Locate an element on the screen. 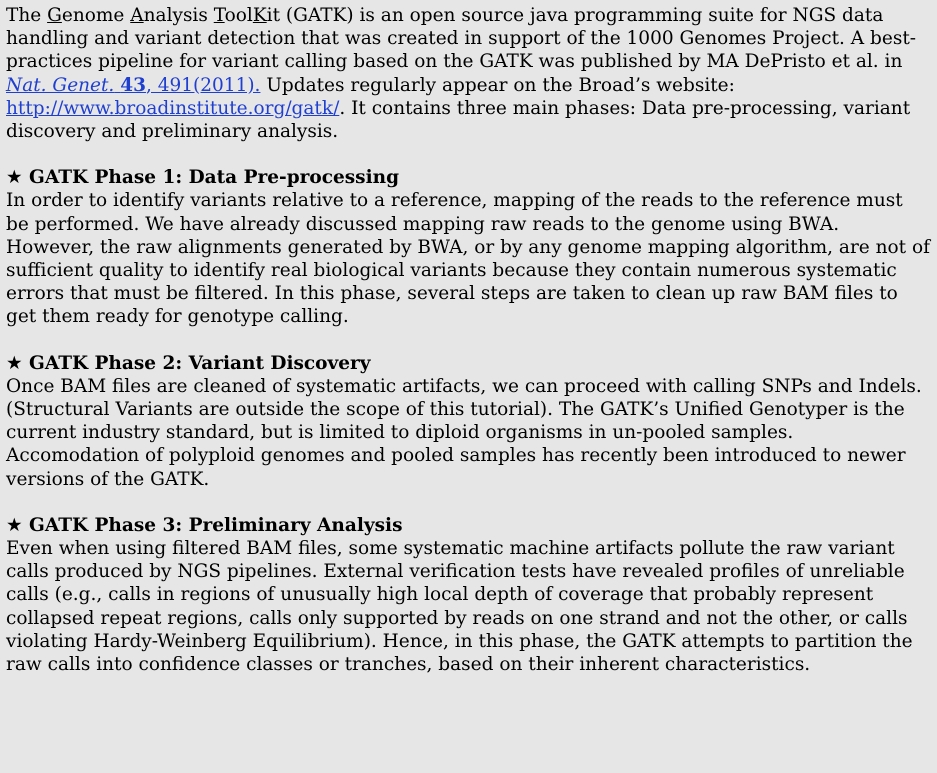 Image resolution: width=937 pixels, height=773 pixels. citation-volume: 43 is located at coordinates (133, 85).